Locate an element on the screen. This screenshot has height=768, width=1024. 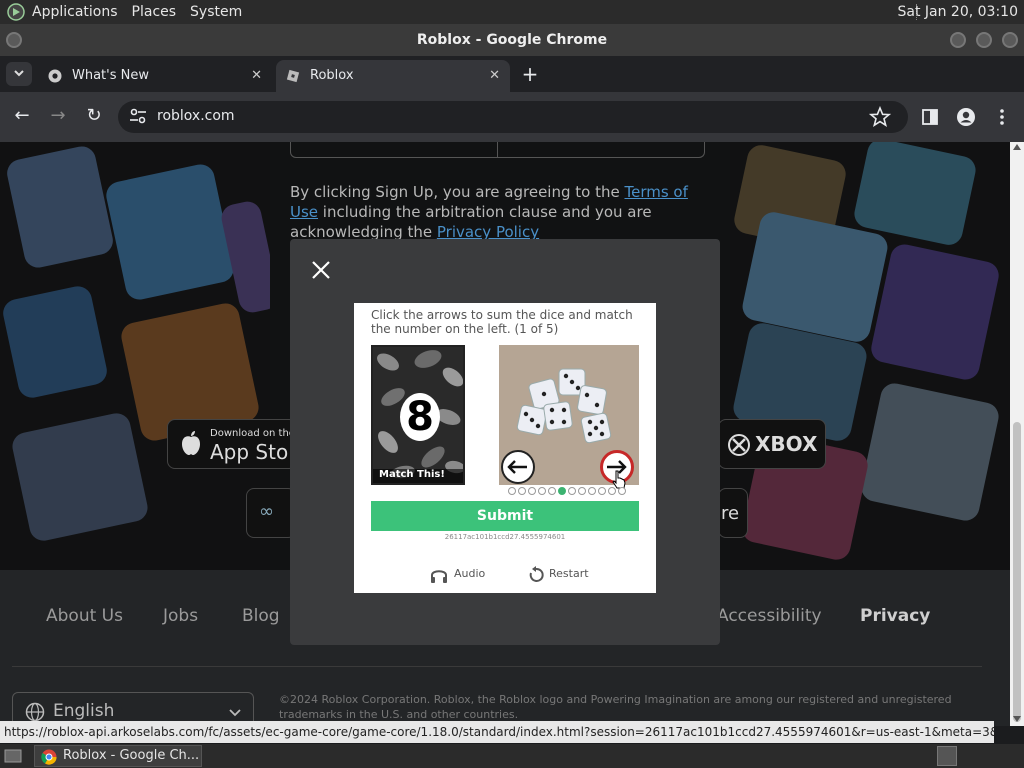
tab-roblox: Roblox ✕ is located at coordinates (393, 76).